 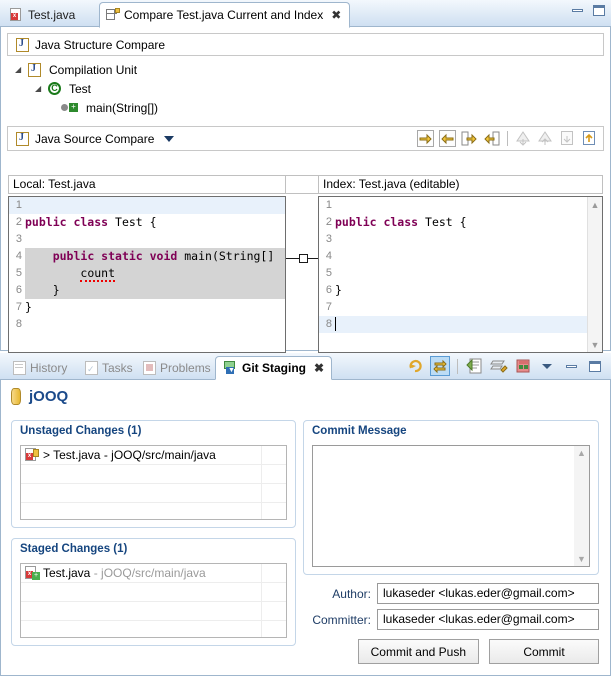 What do you see at coordinates (153, 455) in the screenshot?
I see `list-item: x > Test.java - jOOQ/src/main/java` at bounding box center [153, 455].